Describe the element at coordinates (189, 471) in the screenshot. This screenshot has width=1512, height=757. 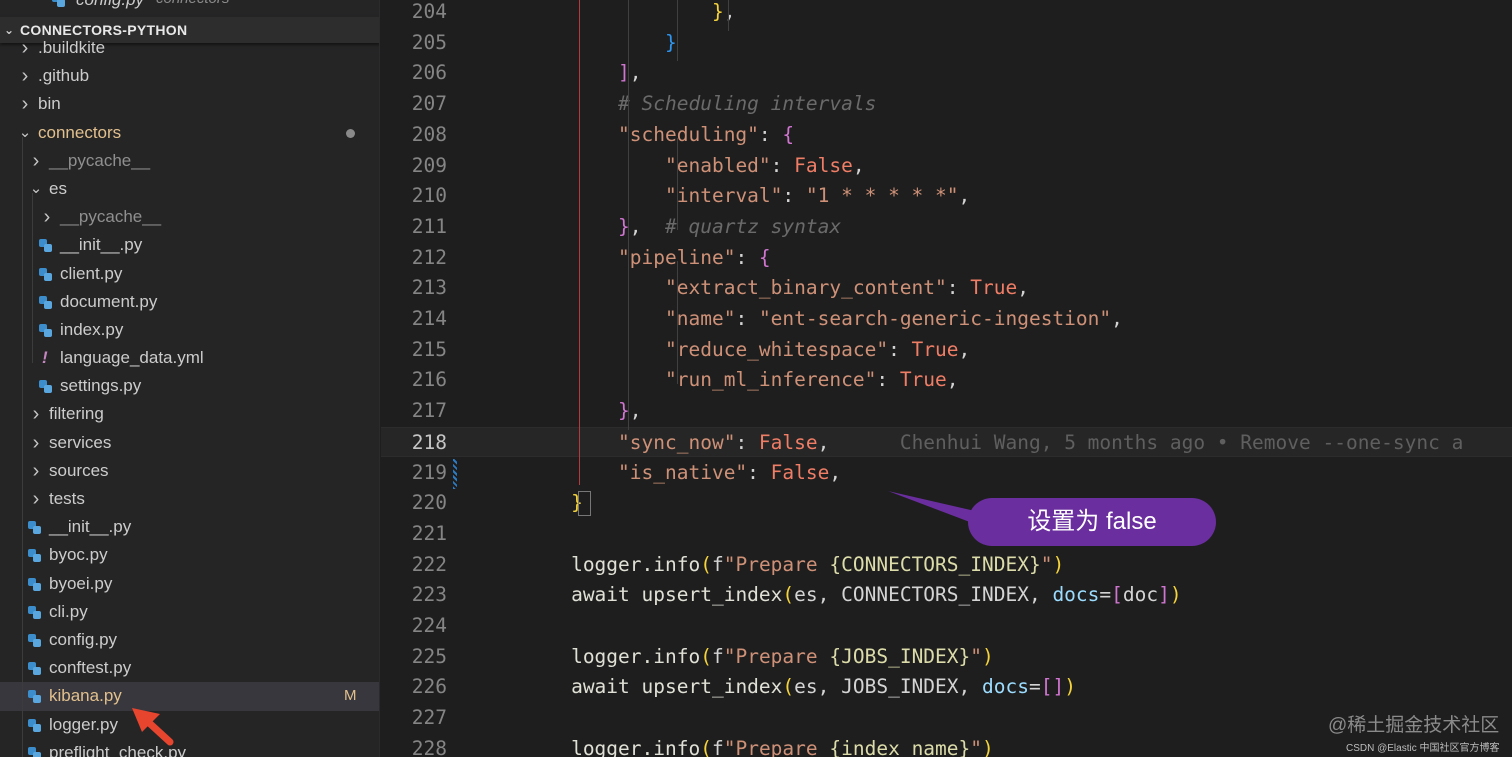
I see `tree-item-sources: › sources` at that location.